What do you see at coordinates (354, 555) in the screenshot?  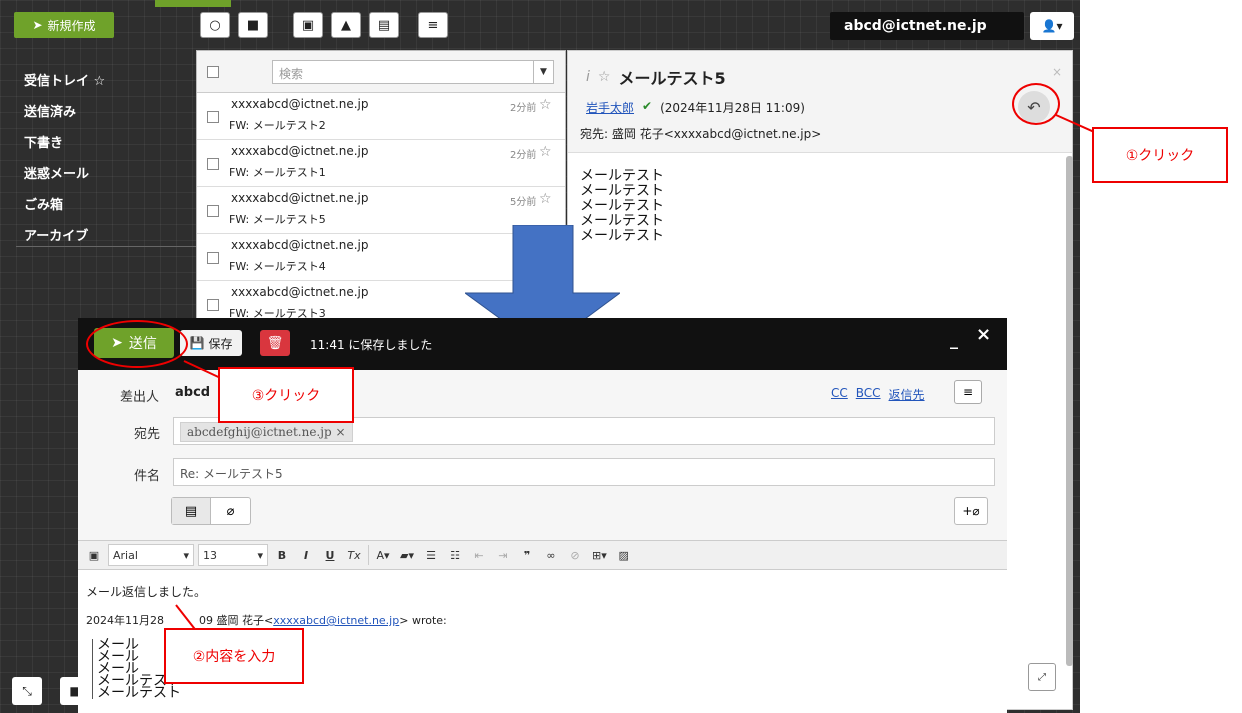 I see `clear-format-icon: Tx` at bounding box center [354, 555].